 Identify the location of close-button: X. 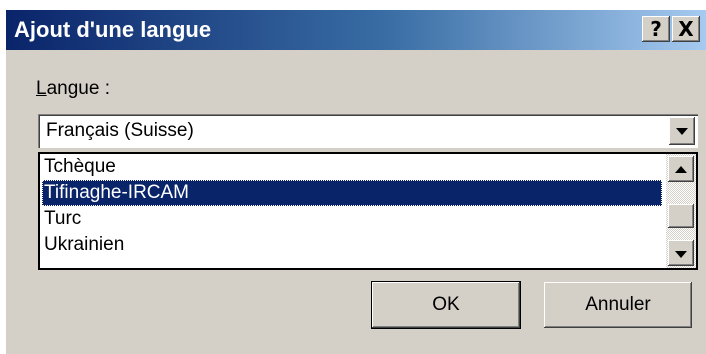
(686, 29).